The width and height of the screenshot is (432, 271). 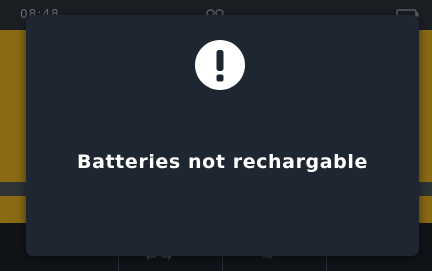 I want to click on exclamation-icon, so click(x=220, y=65).